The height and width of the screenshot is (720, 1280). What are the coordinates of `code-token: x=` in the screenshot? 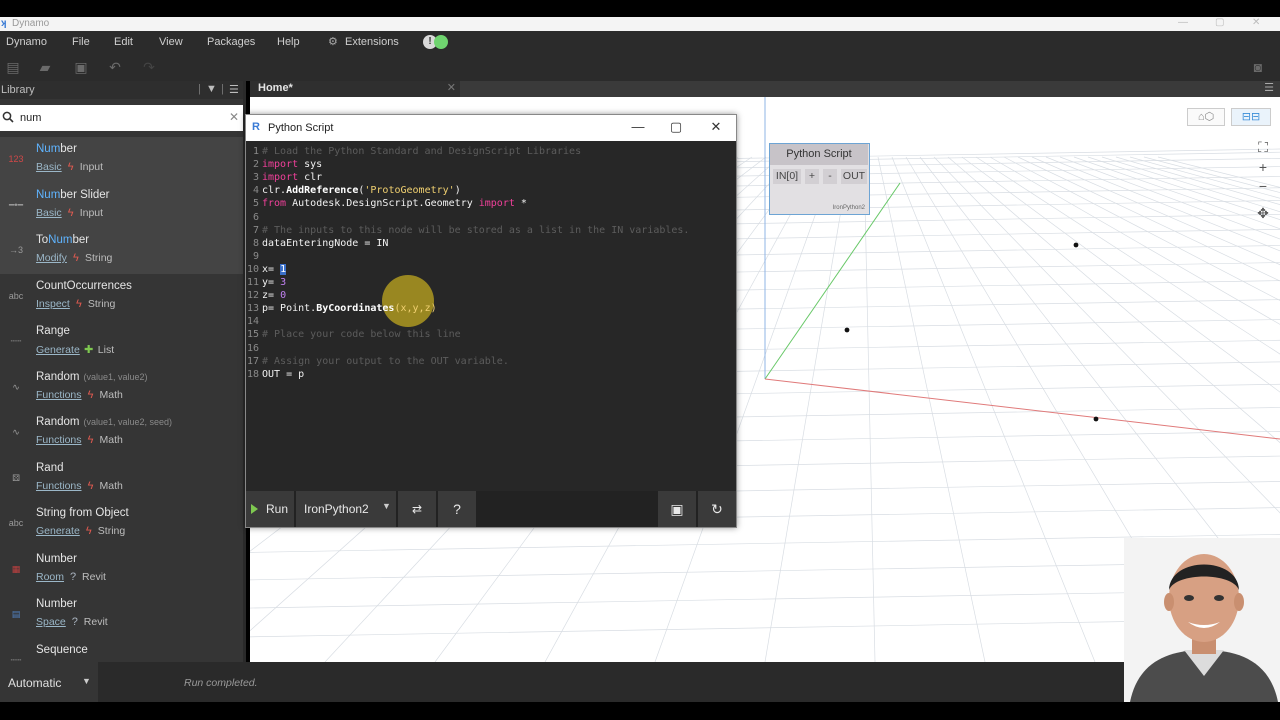 It's located at (271, 269).